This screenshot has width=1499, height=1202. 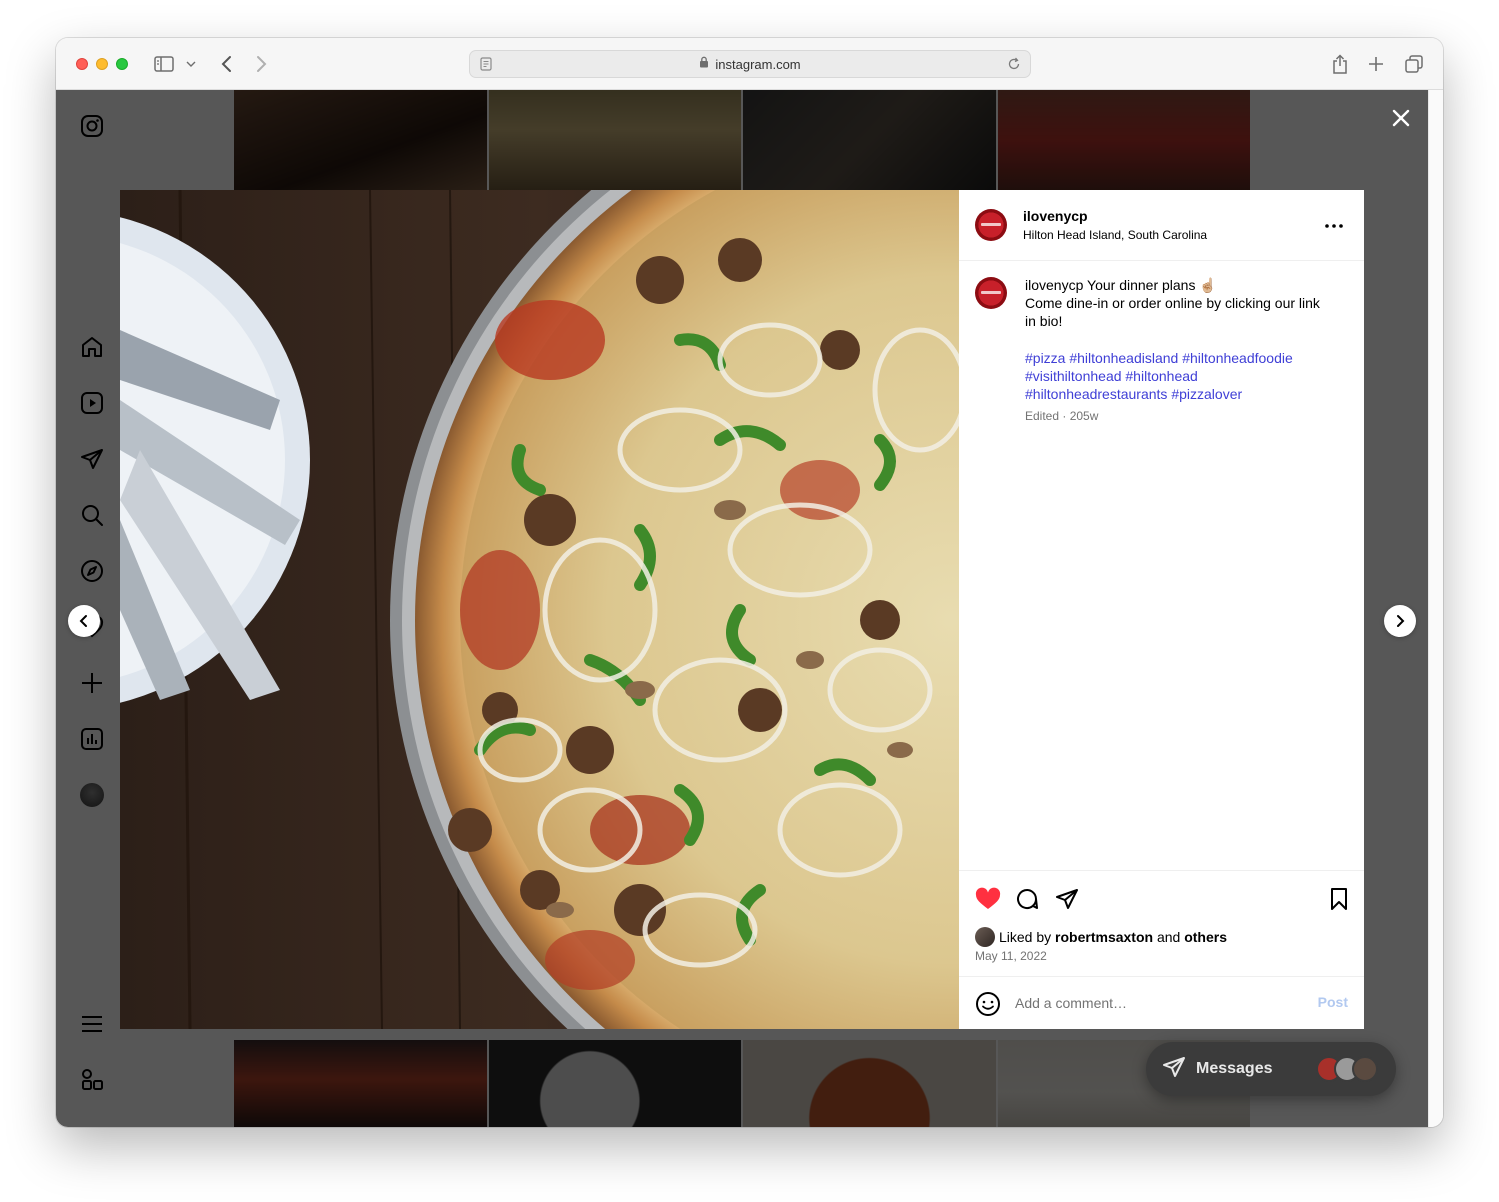 What do you see at coordinates (1027, 899) in the screenshot?
I see `comment-icon` at bounding box center [1027, 899].